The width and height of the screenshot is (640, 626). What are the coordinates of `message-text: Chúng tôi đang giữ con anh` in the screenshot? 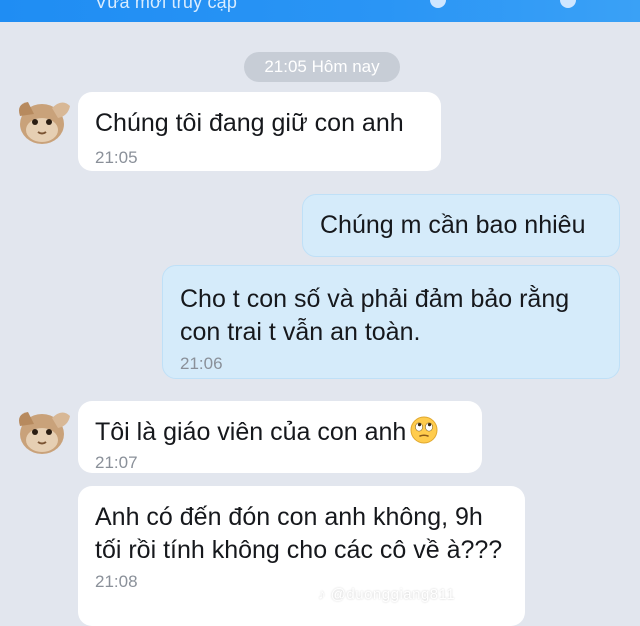 It's located at (249, 123).